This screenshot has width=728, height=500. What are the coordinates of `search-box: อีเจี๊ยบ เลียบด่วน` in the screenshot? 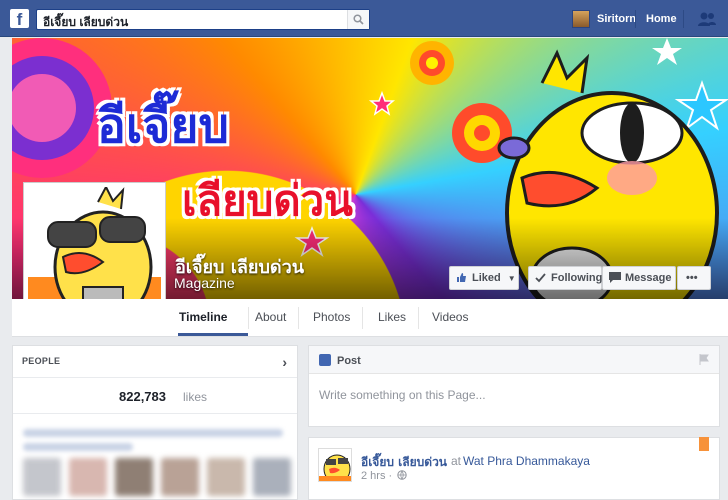 It's located at (203, 19).